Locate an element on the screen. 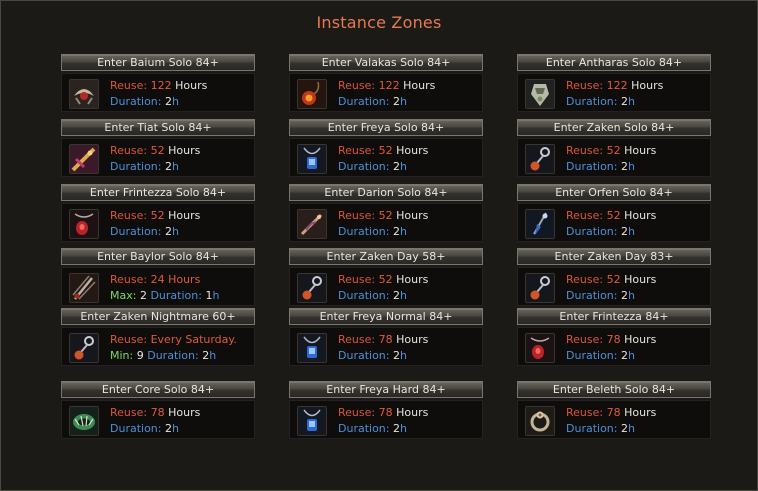 This screenshot has width=758, height=491. enter-zone-button: Enter Baylor Solo 84+ is located at coordinates (158, 256).